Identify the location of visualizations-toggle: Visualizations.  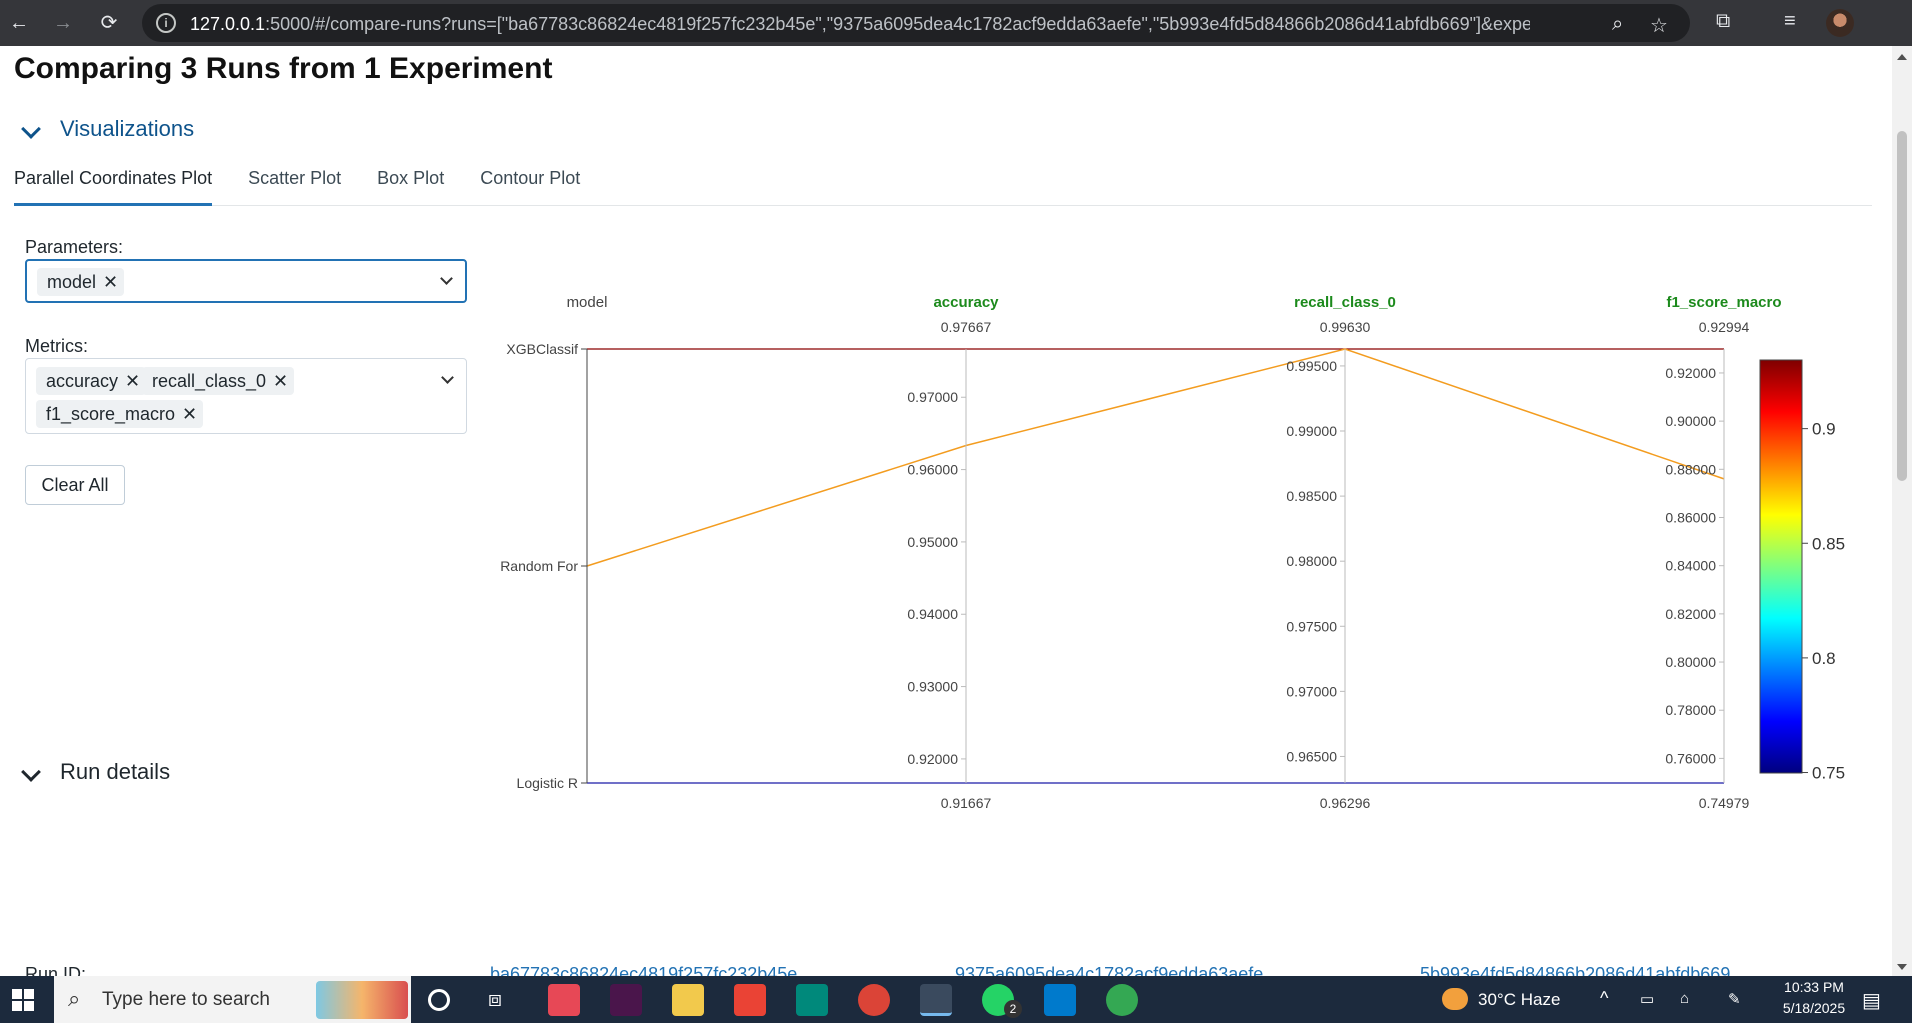
(108, 129).